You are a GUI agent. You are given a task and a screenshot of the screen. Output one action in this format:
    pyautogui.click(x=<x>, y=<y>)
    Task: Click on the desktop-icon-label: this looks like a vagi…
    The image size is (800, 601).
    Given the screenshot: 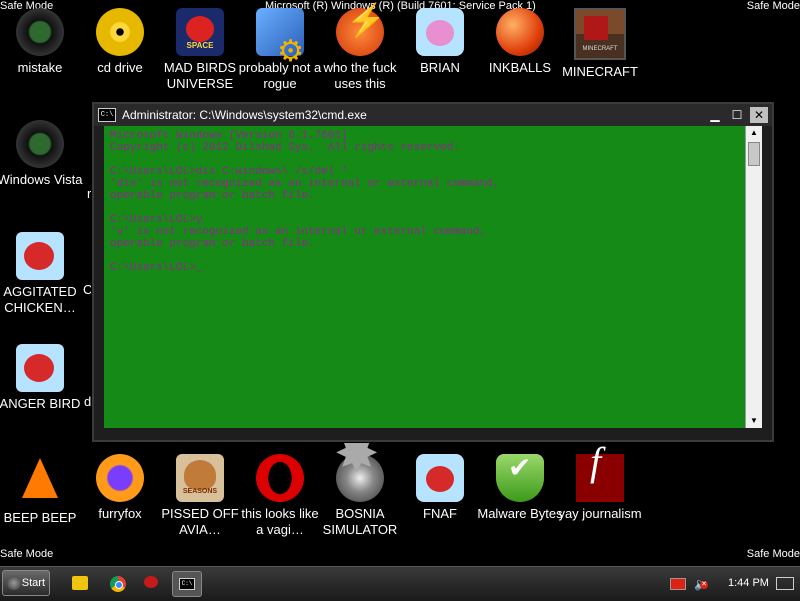 What is the action you would take?
    pyautogui.click(x=280, y=521)
    